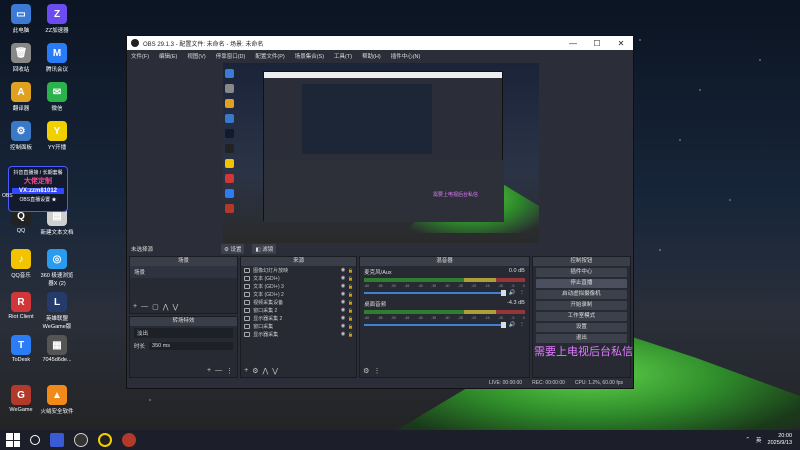  What do you see at coordinates (175, 307) in the screenshot?
I see `scene-down-button: ⋁` at bounding box center [175, 307].